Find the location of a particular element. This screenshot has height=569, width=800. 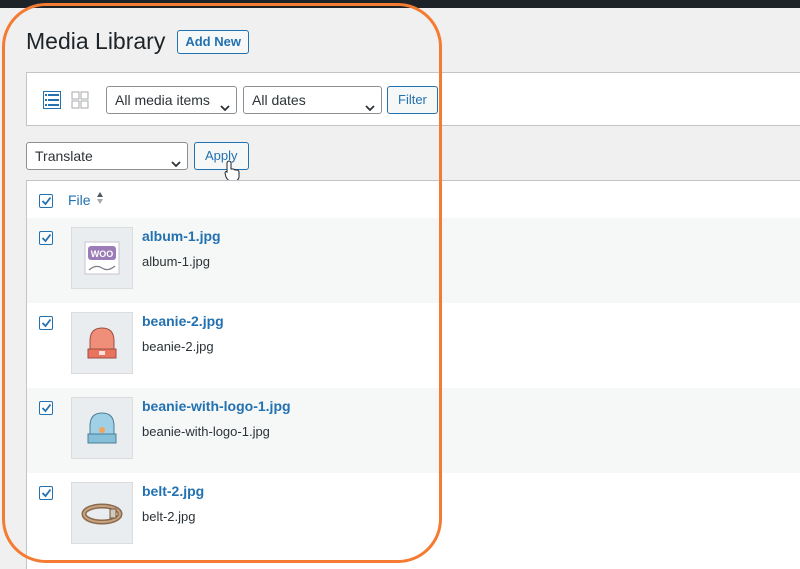

date-value: All dates is located at coordinates (279, 100).